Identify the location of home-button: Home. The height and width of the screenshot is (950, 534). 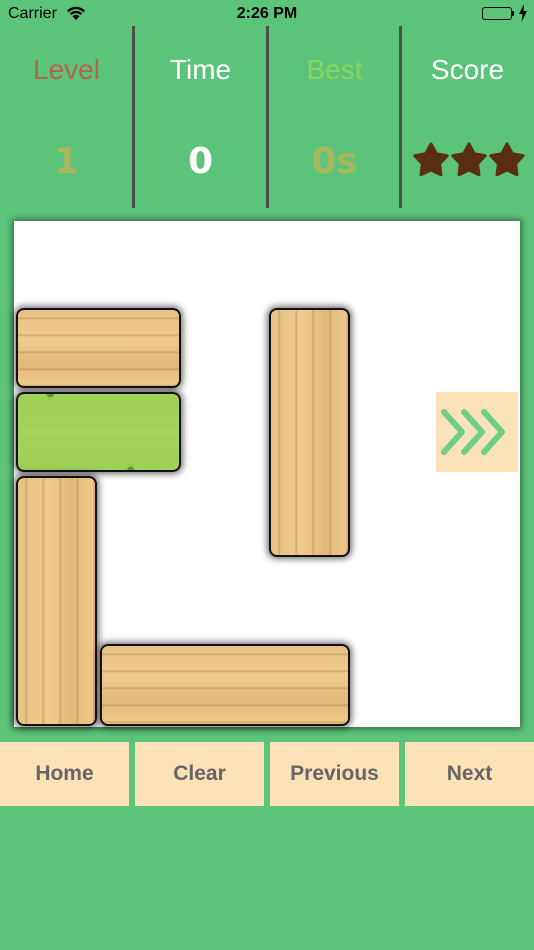
(64, 774).